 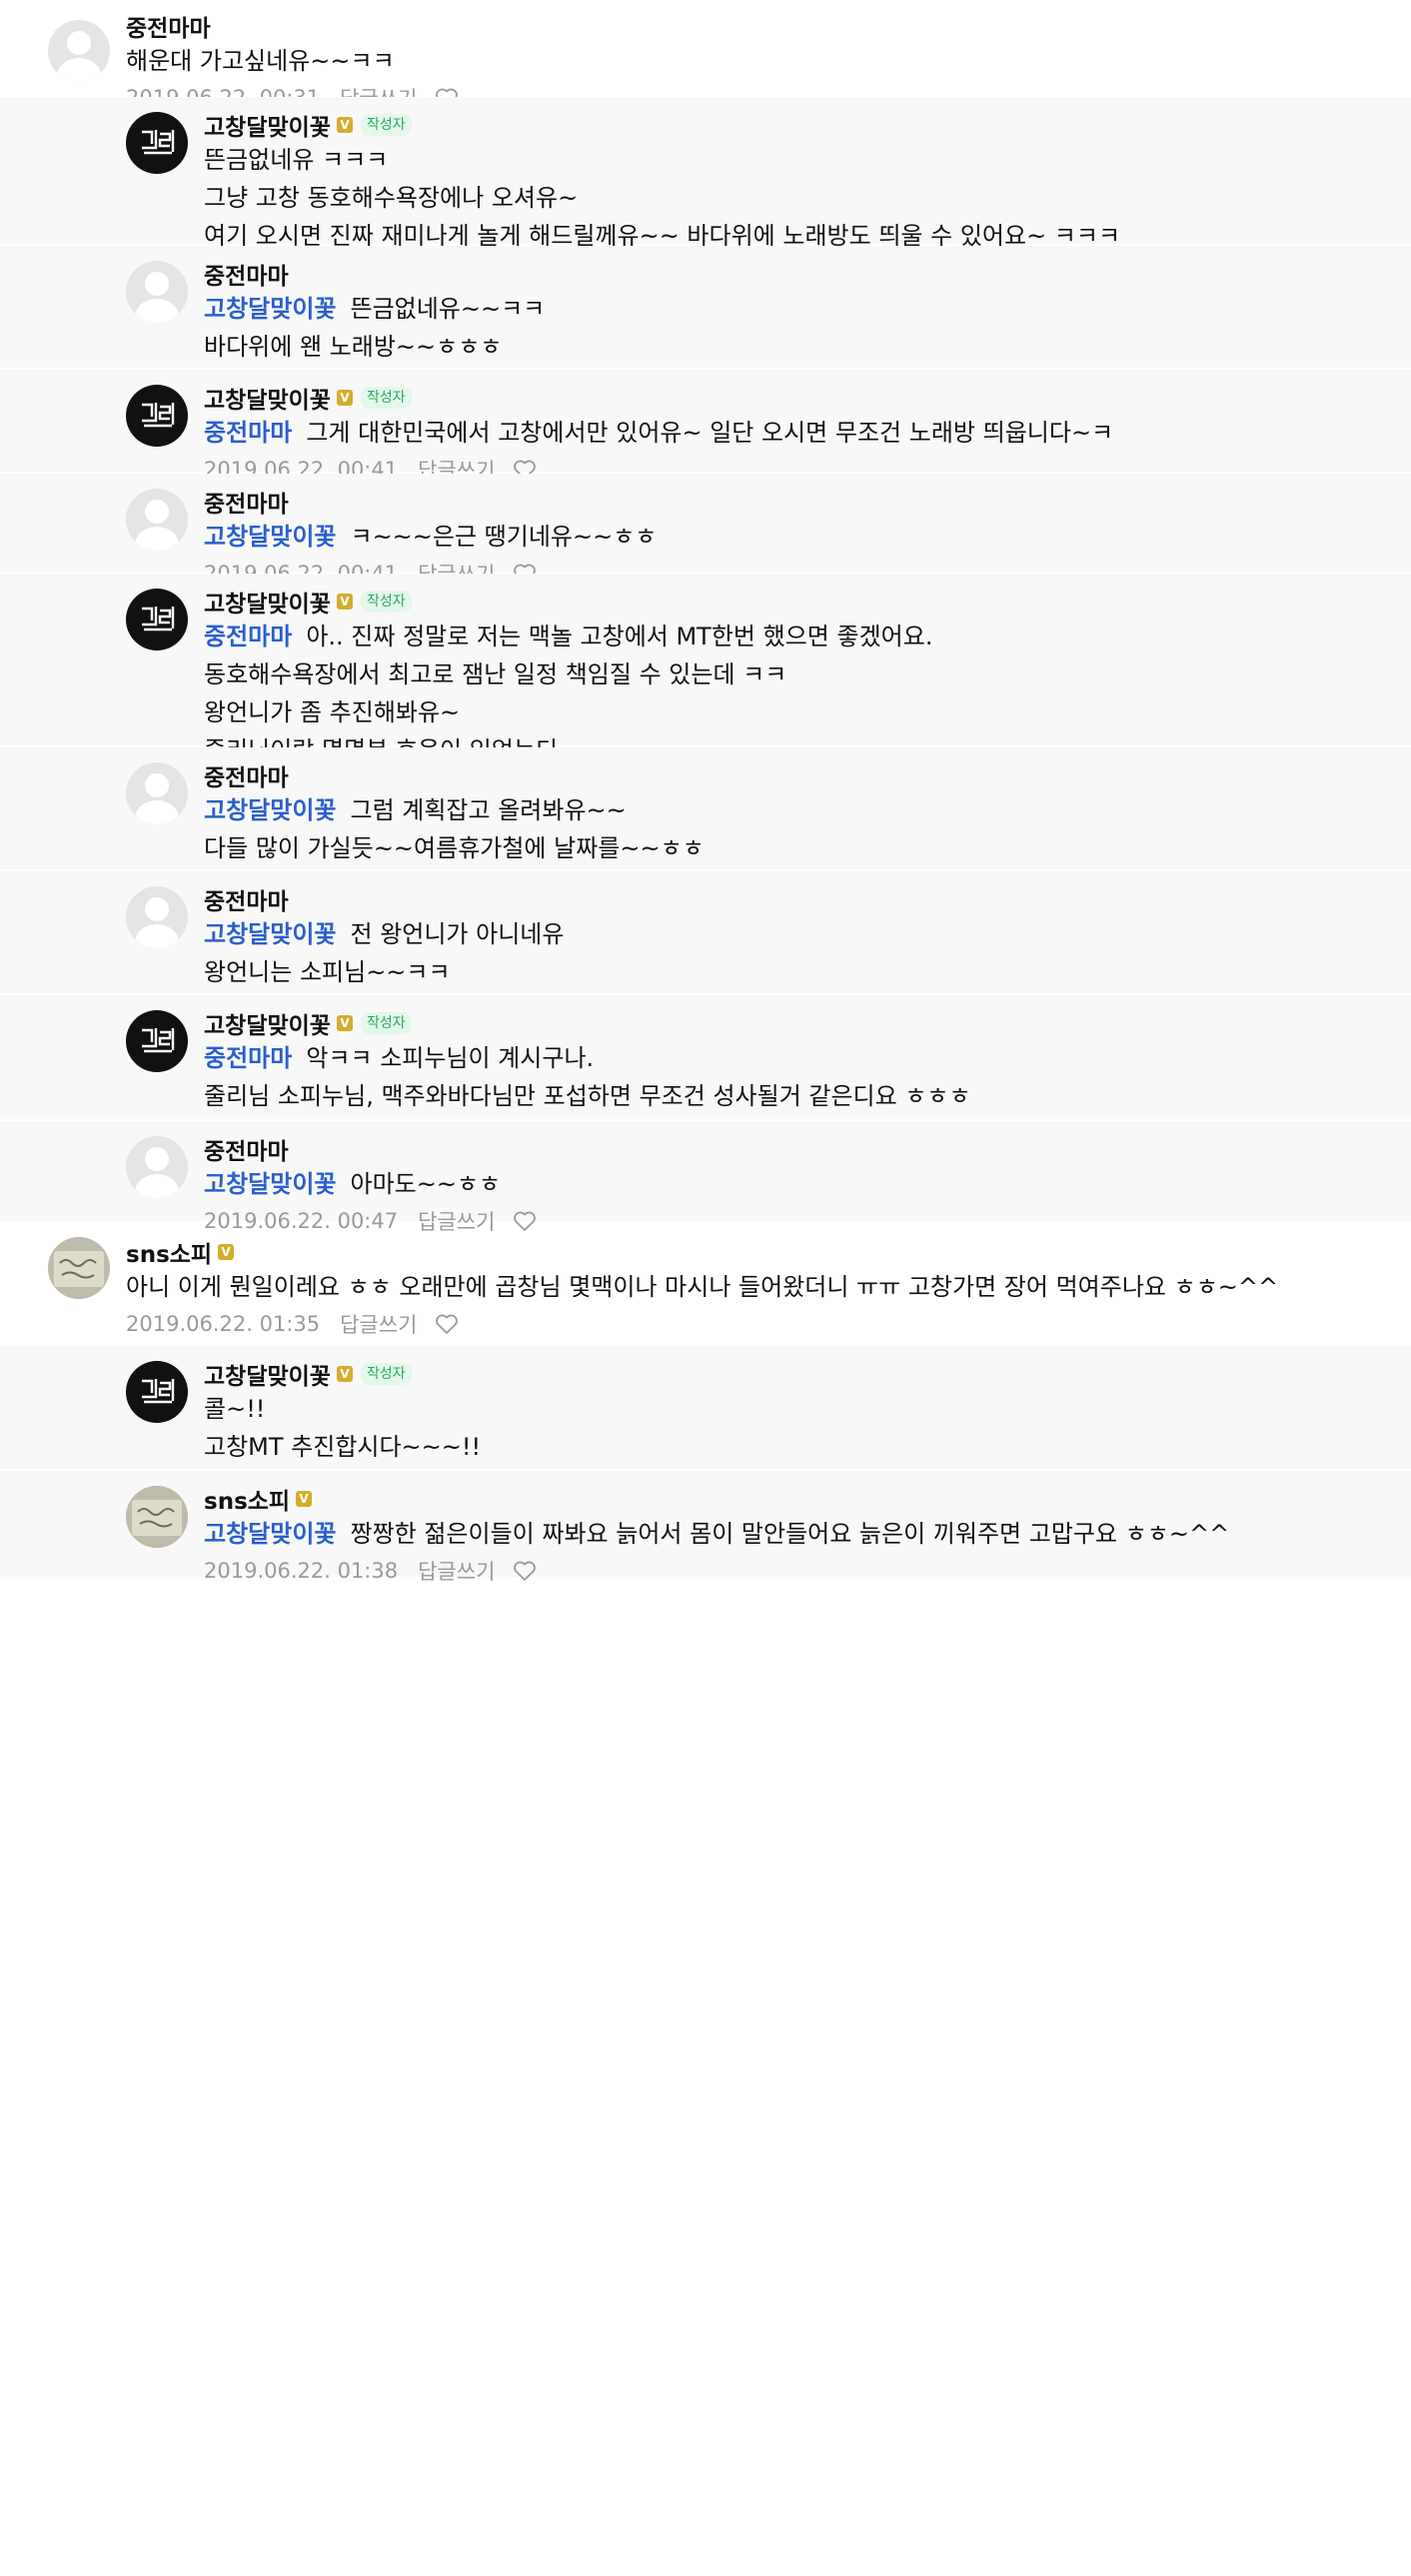 I want to click on comment-text: 콜~!! 고창MT 추진합시다~~~!!, so click(x=802, y=1428).